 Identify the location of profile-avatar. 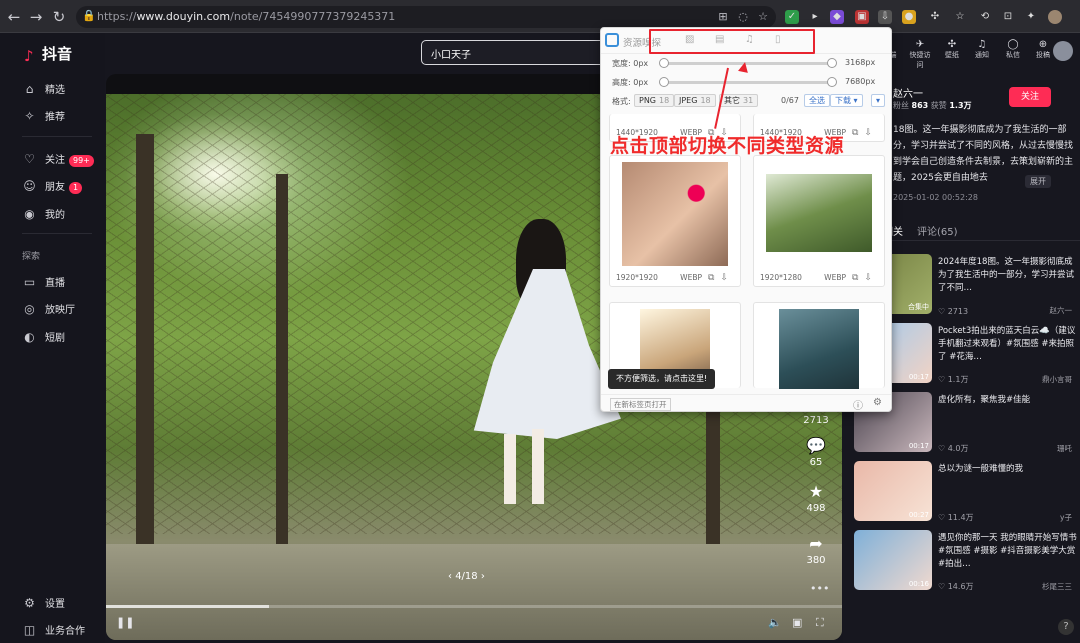
(1055, 17).